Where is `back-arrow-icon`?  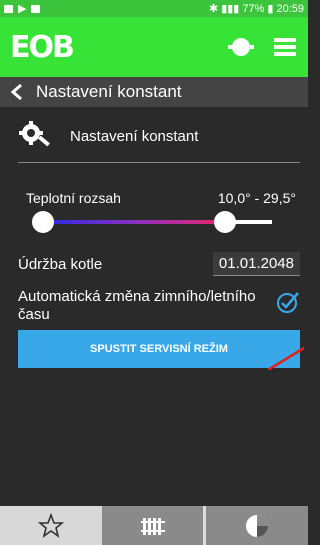 back-arrow-icon is located at coordinates (17, 92).